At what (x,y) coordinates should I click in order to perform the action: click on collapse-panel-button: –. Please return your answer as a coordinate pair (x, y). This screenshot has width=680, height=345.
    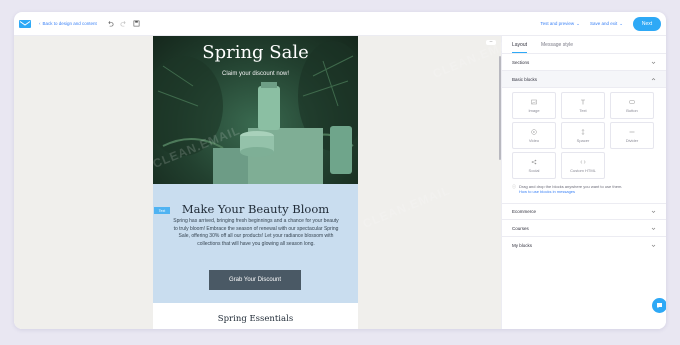
    Looking at the image, I should click on (491, 42).